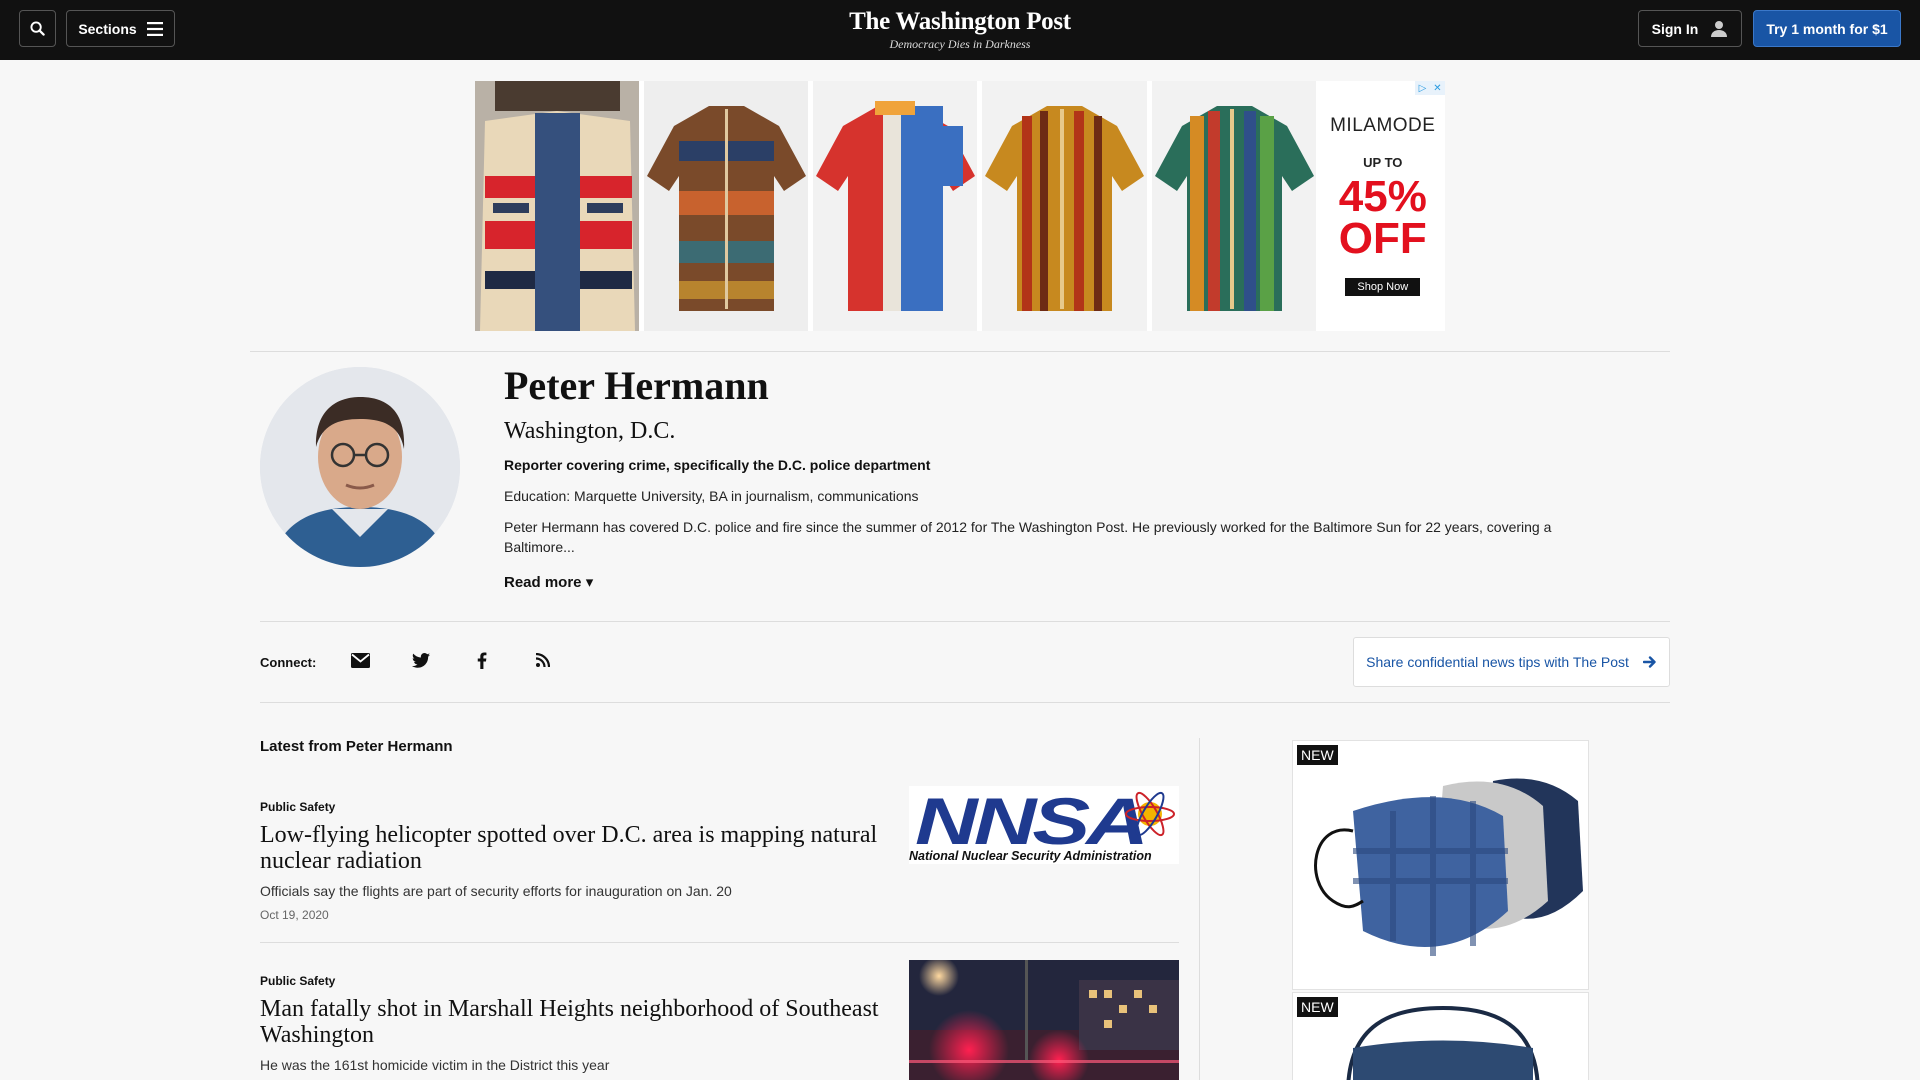 This screenshot has height=1080, width=1920. I want to click on site-logo: The Washington Post, so click(960, 22).